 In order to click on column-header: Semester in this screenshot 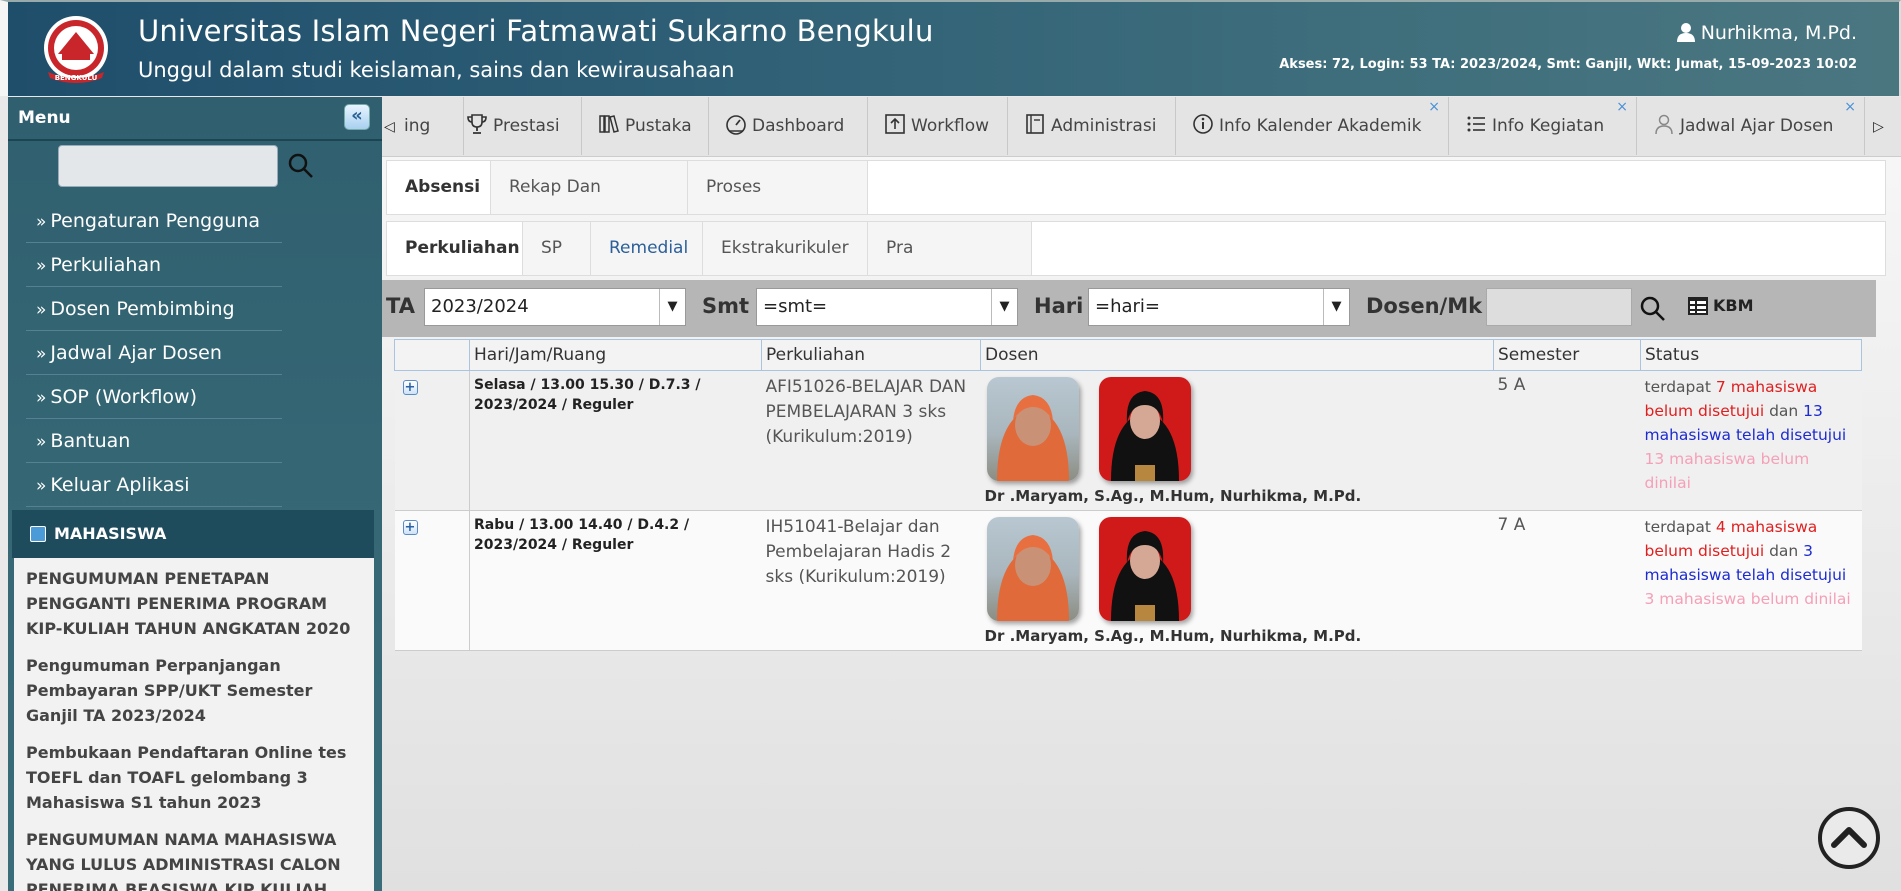, I will do `click(1567, 355)`.